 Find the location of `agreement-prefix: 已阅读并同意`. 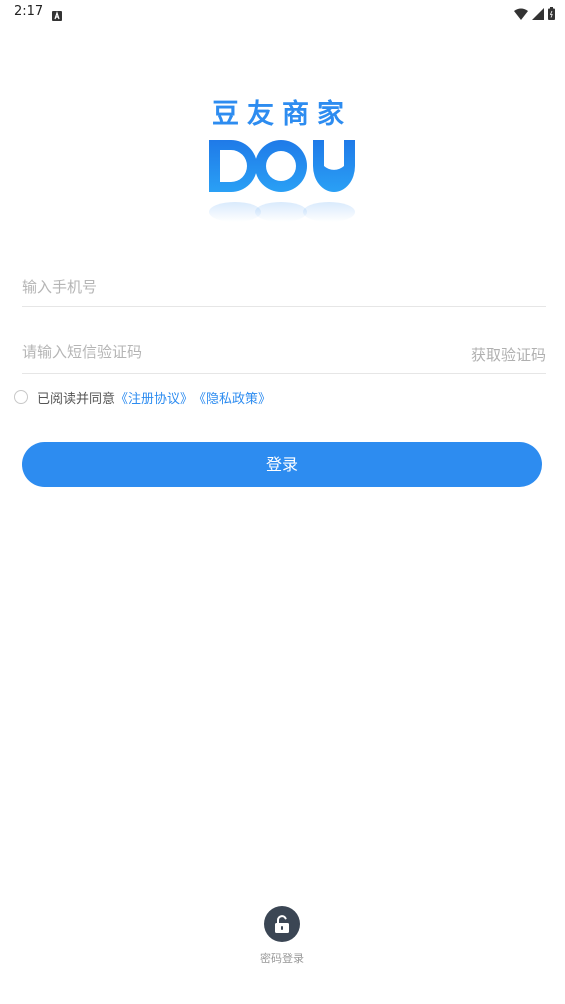

agreement-prefix: 已阅读并同意 is located at coordinates (76, 399).